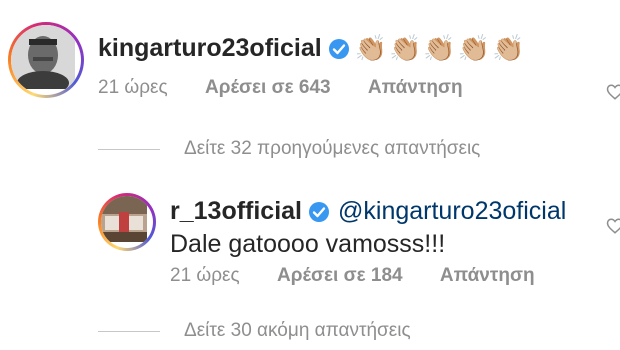 The image size is (620, 350). I want to click on view-previous-replies: Δείτε 32 προηγούμενες απαντήσεις, so click(289, 149).